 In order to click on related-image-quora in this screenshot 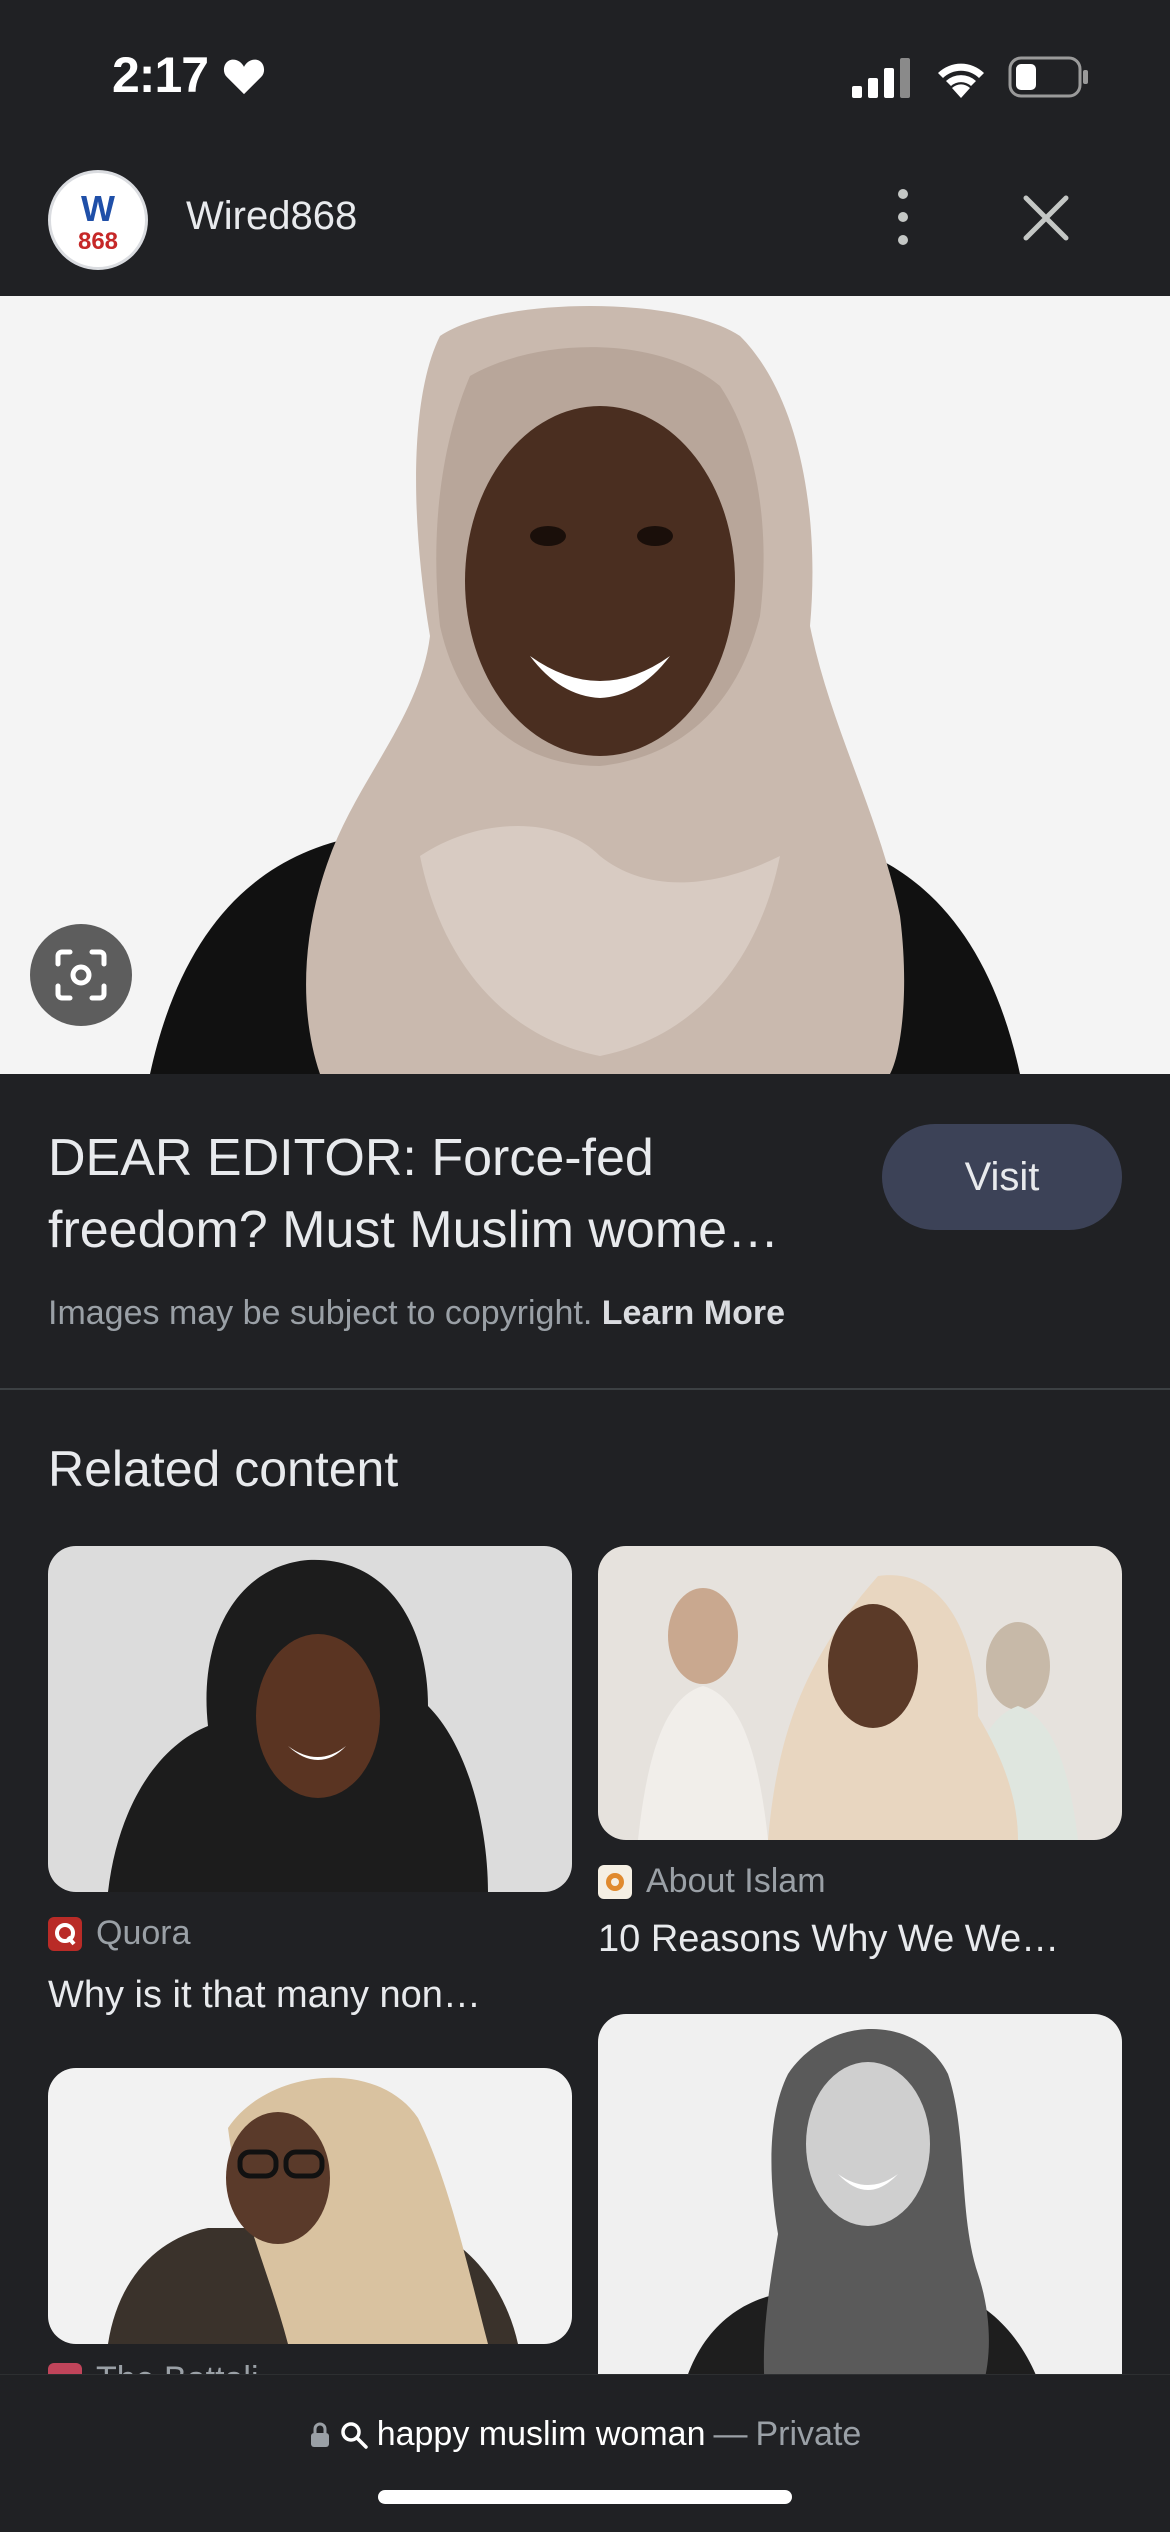, I will do `click(310, 1719)`.